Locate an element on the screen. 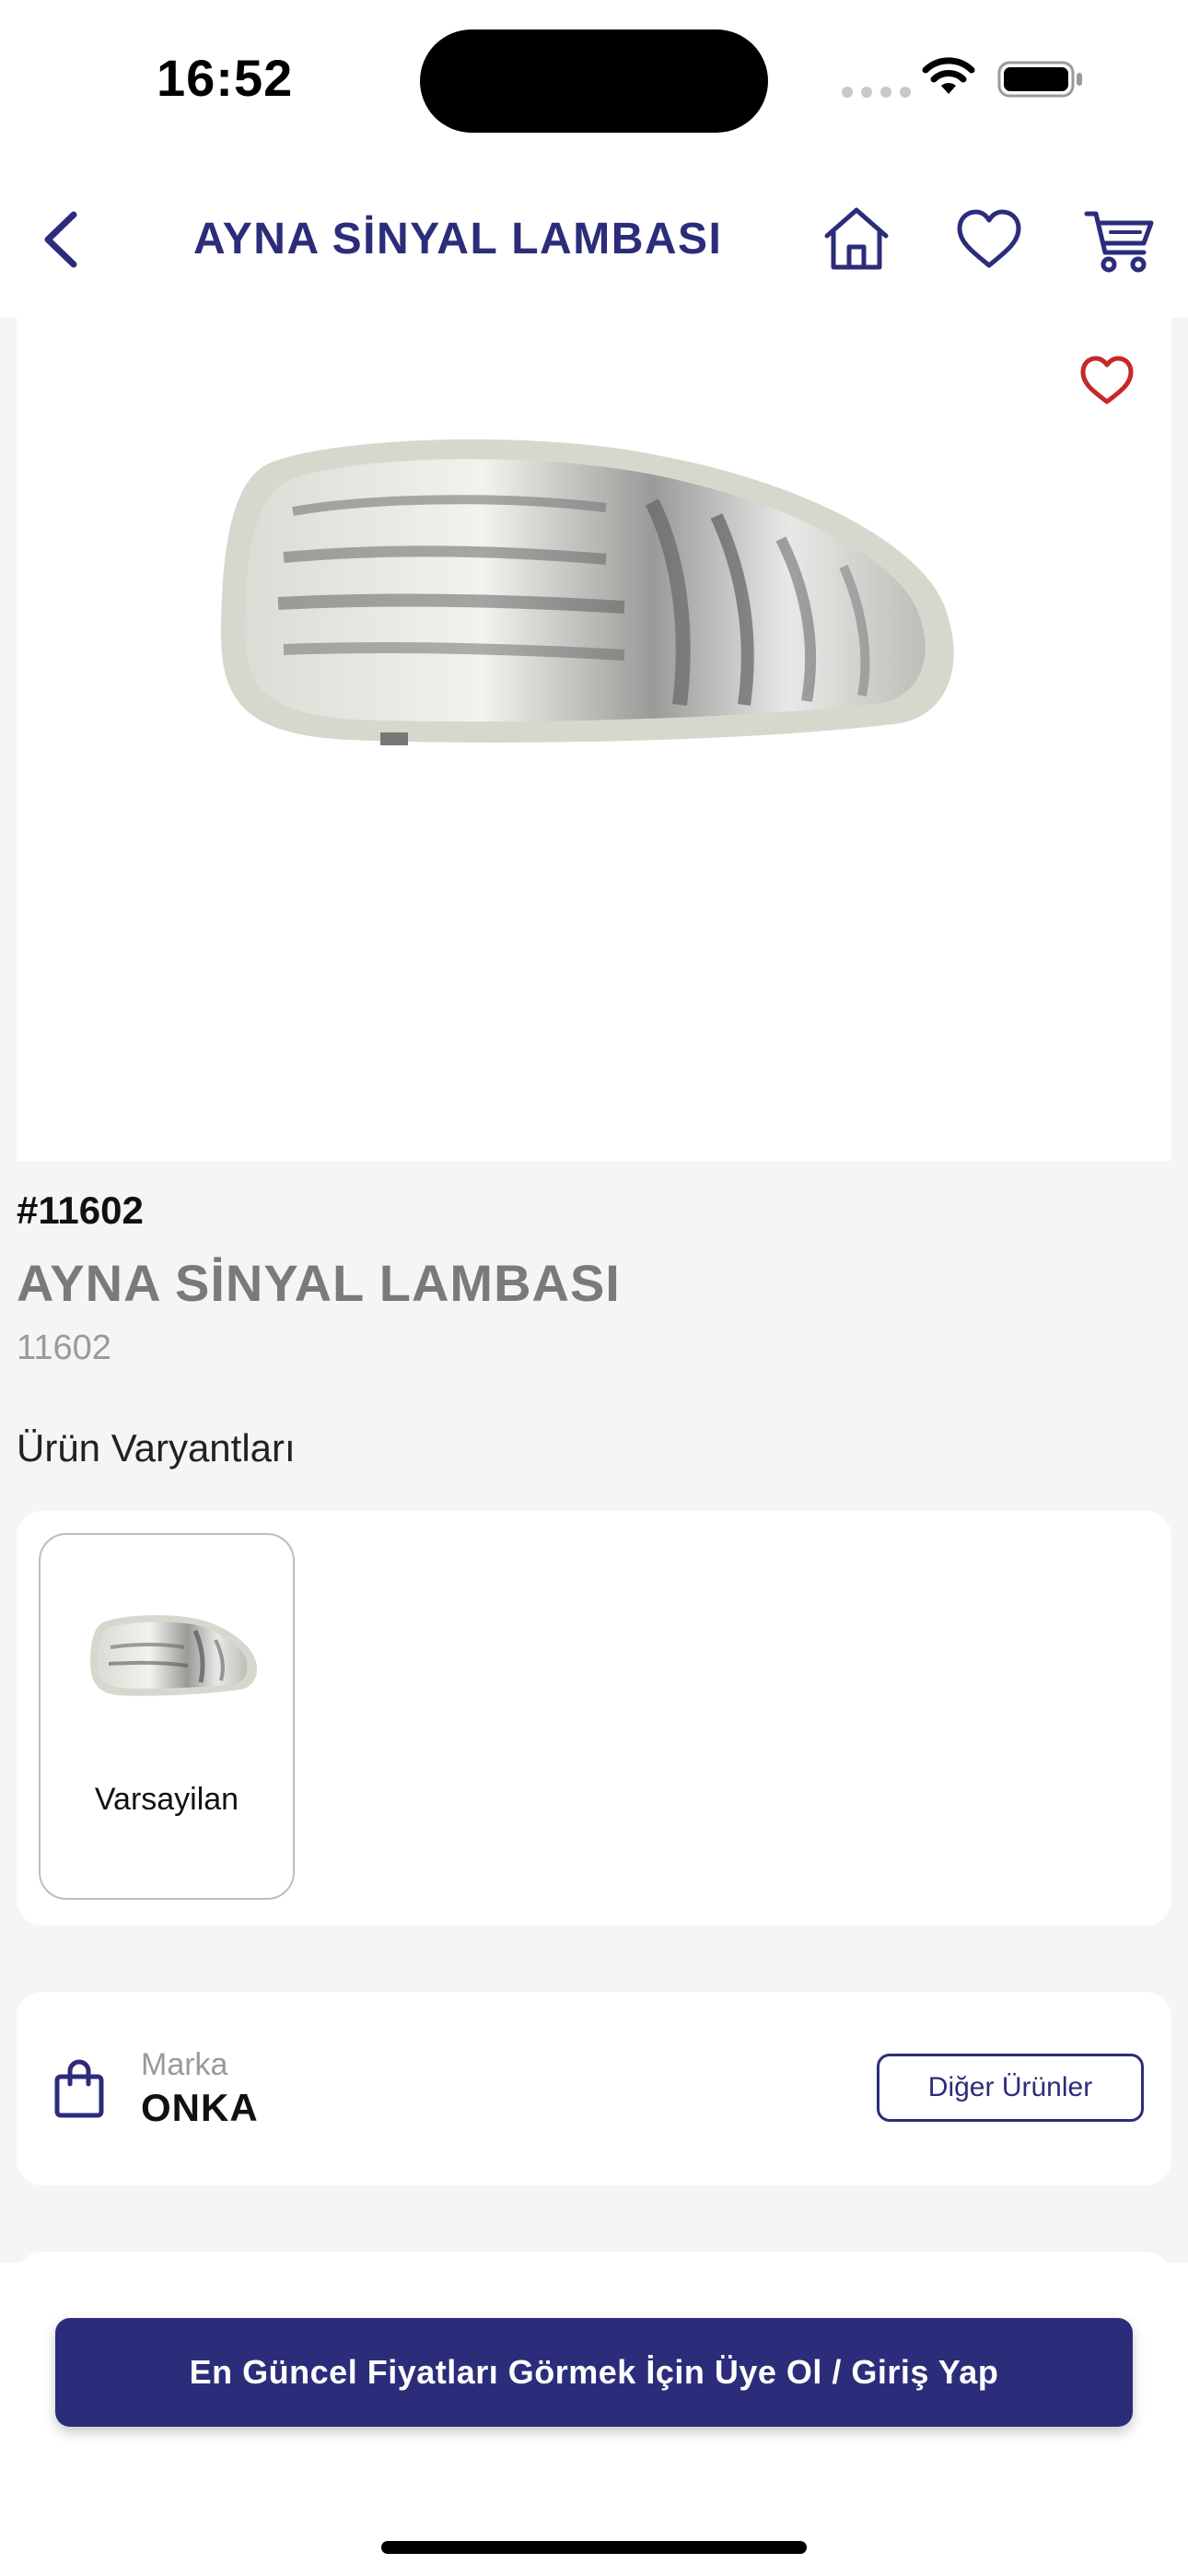 Image resolution: width=1188 pixels, height=2576 pixels. home-icon is located at coordinates (856, 239).